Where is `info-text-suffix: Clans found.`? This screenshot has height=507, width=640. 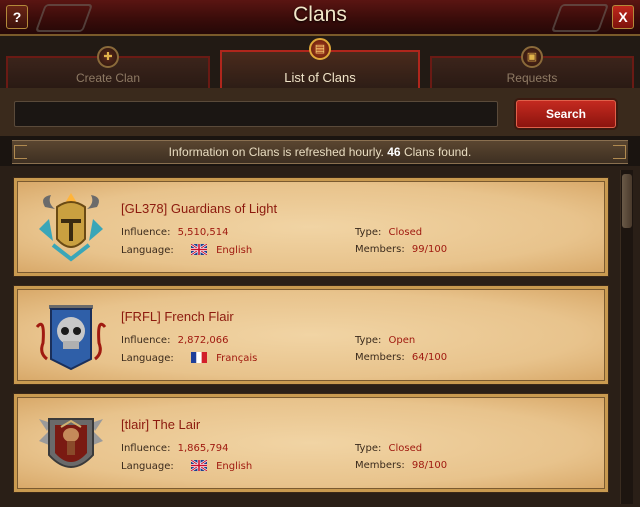
info-text-suffix: Clans found. is located at coordinates (437, 152).